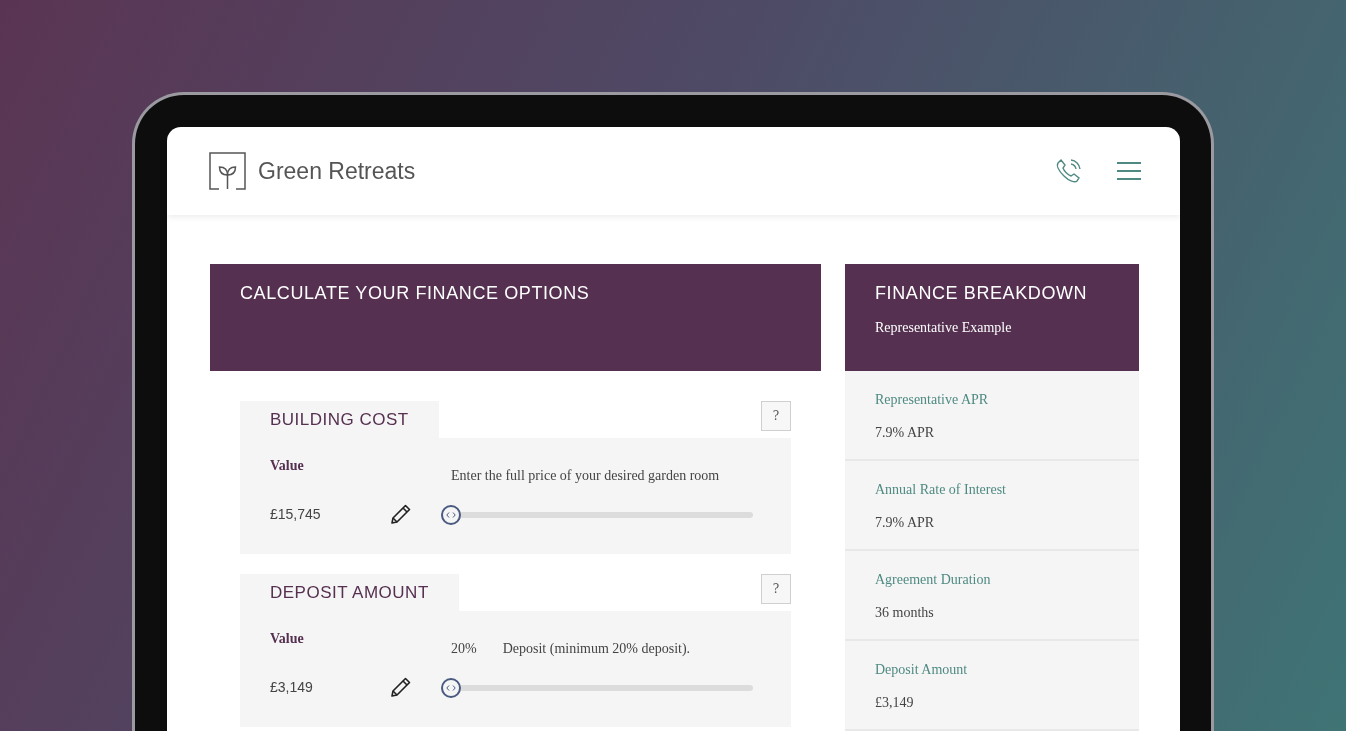  What do you see at coordinates (932, 400) in the screenshot?
I see `breakdown-label: Representative APR` at bounding box center [932, 400].